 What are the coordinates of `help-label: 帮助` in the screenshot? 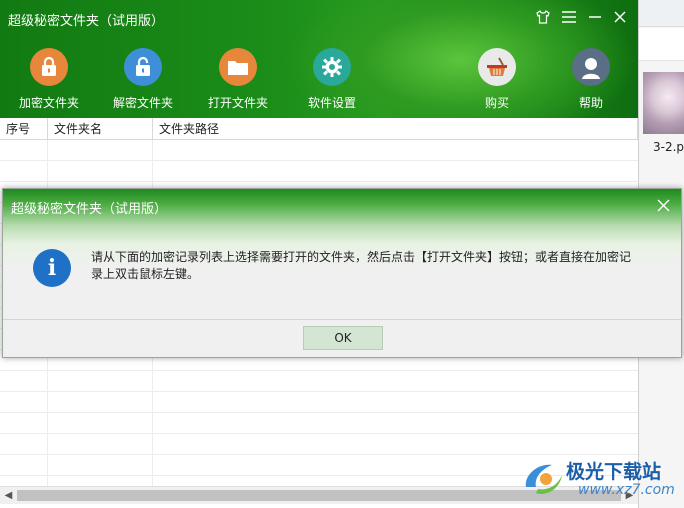 It's located at (590, 103).